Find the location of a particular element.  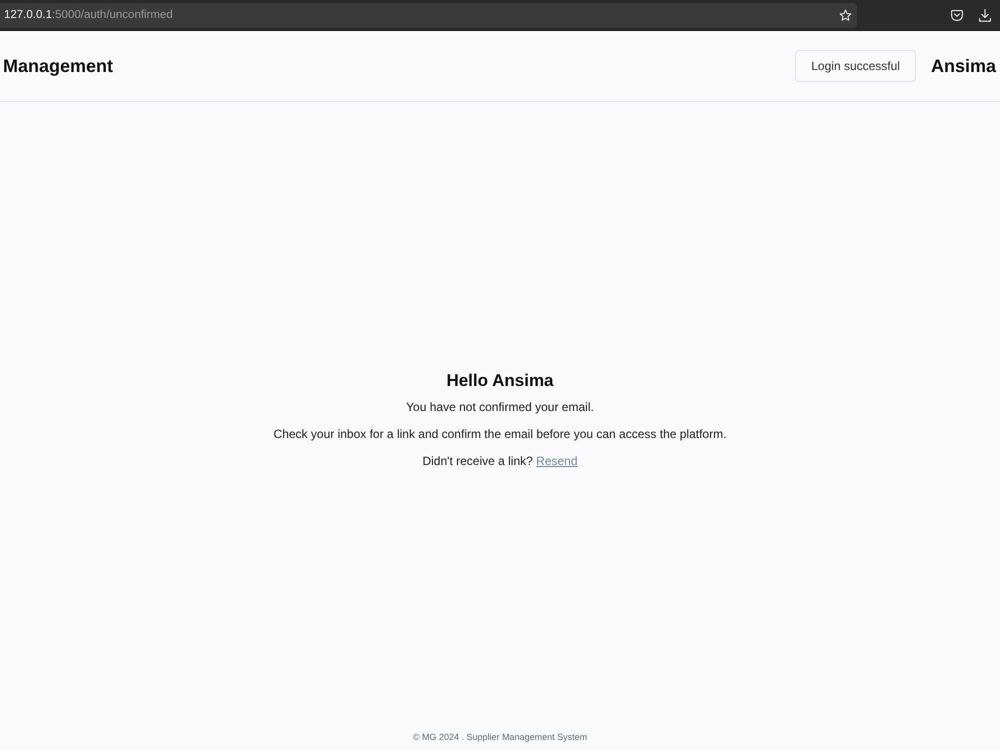

message-text: You have not confirmed your email. is located at coordinates (500, 407).